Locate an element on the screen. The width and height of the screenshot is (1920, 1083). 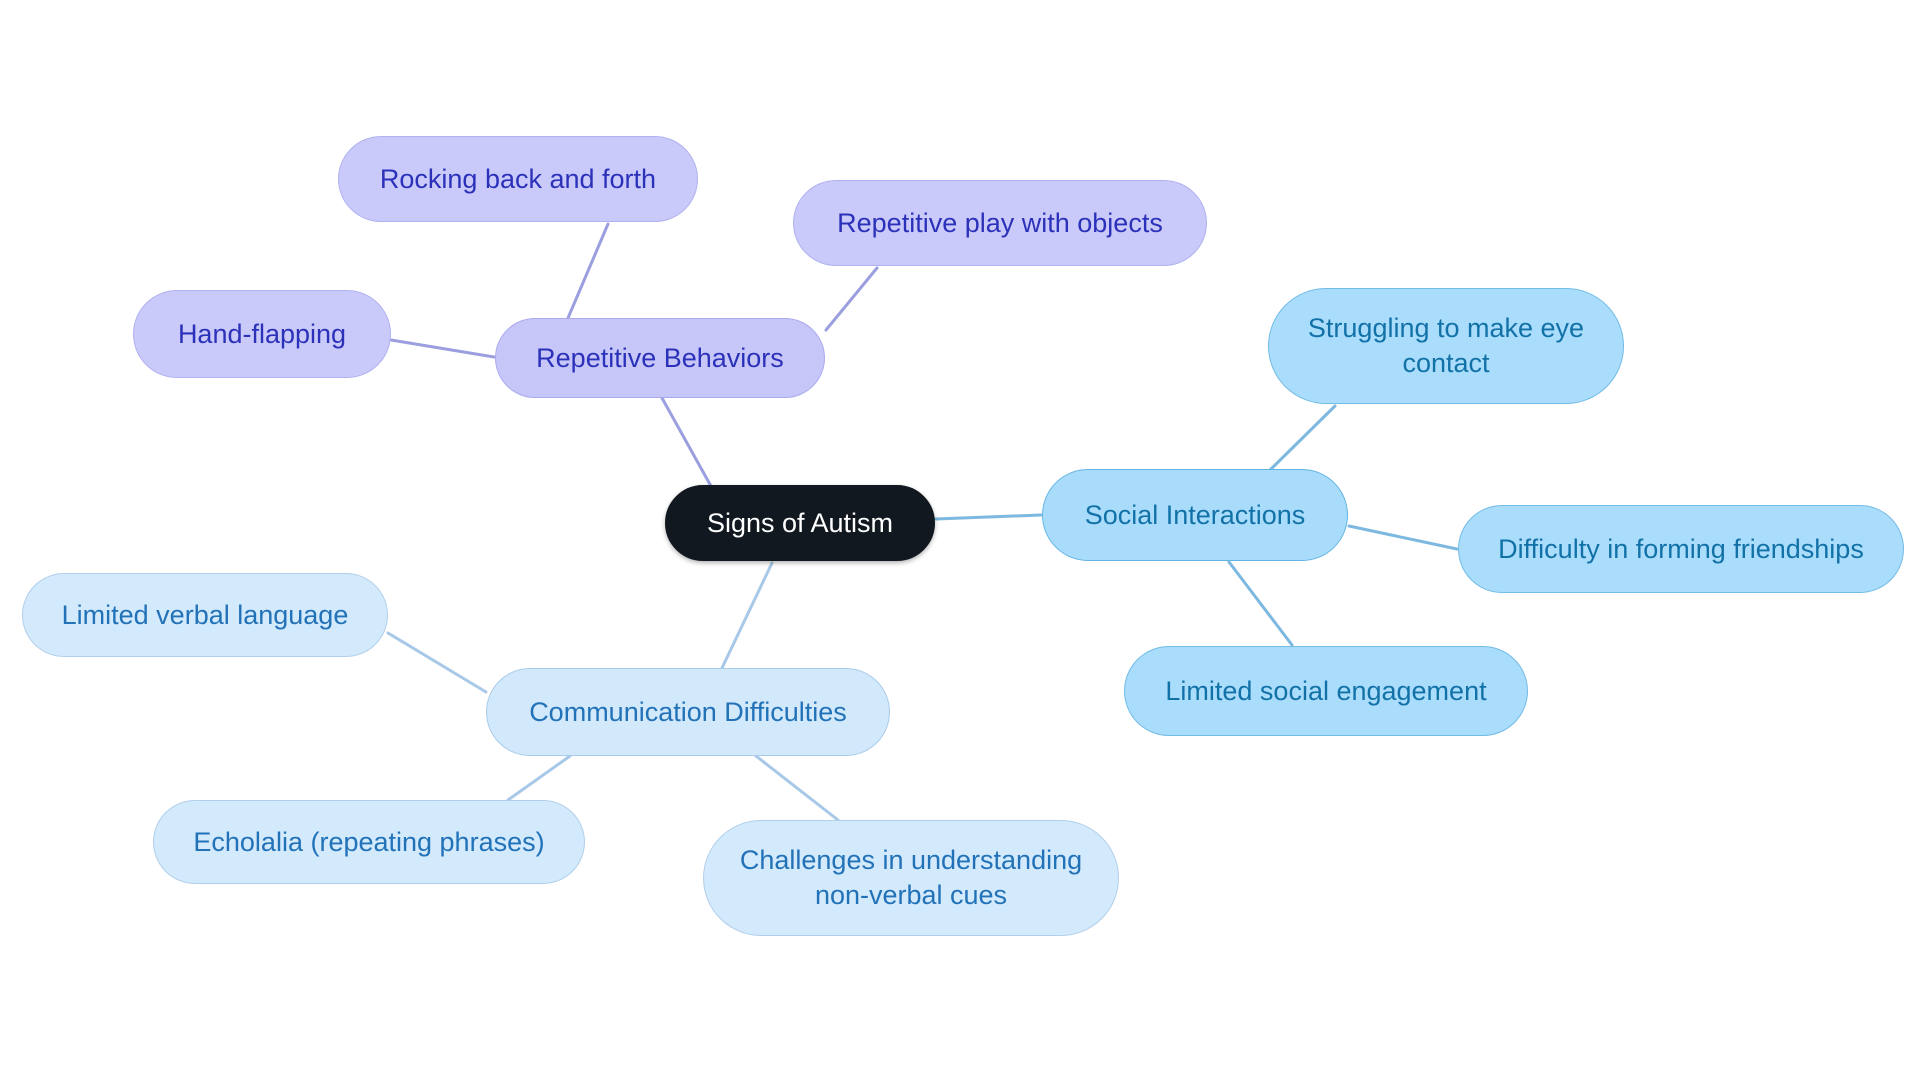
node-leaf-label: Limited social engagement is located at coordinates (1326, 690).